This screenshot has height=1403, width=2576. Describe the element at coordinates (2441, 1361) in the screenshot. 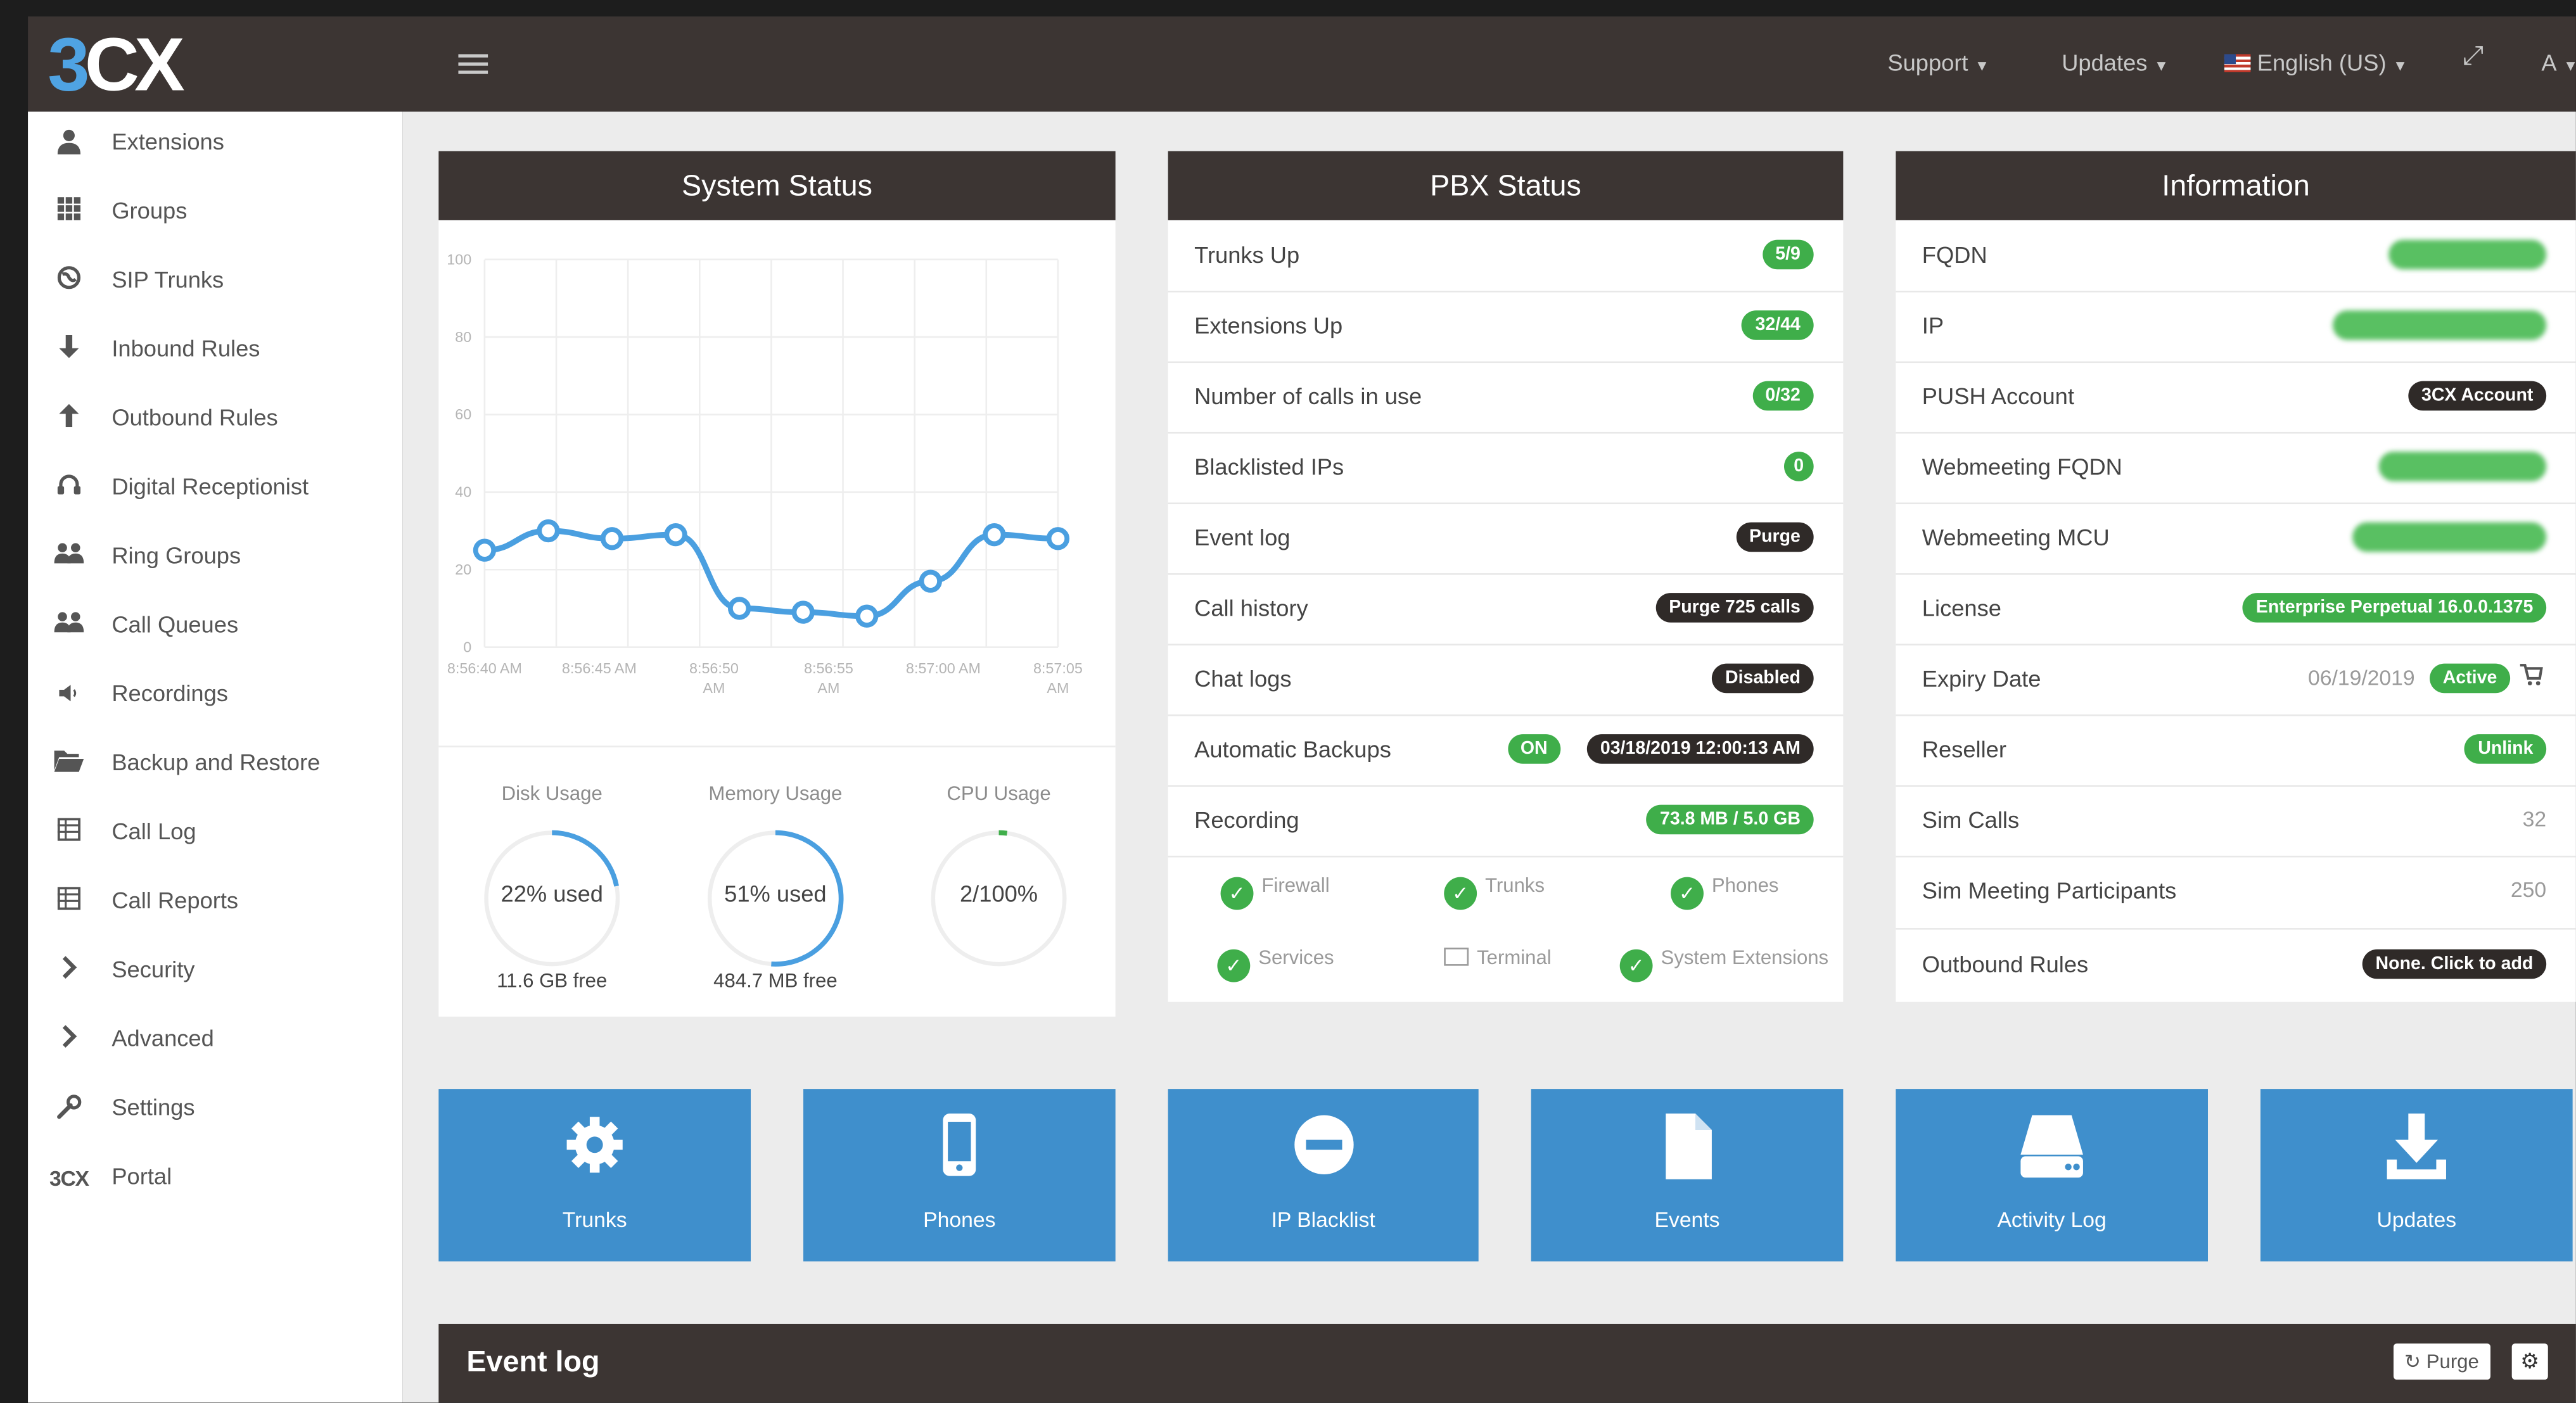

I see `event-log-purge-button: ↻ Purge` at that location.